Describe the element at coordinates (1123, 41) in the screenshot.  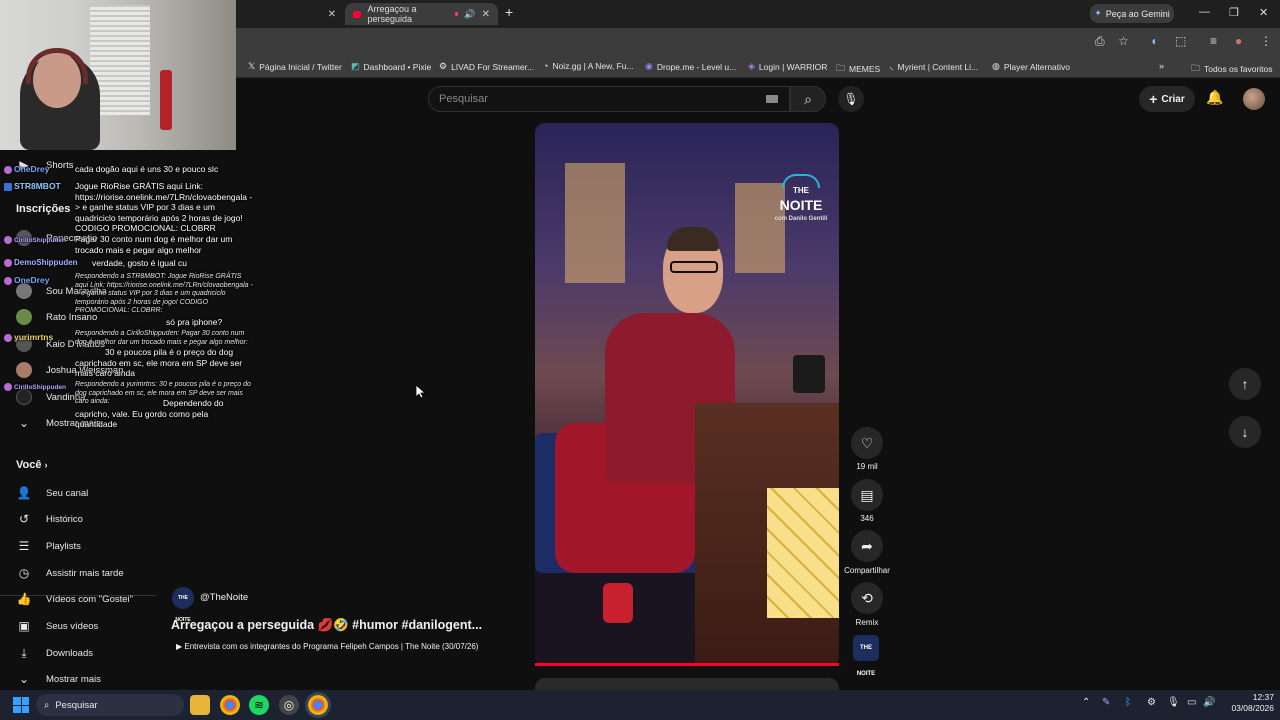
I see `bookmark-star-icon: ☆` at that location.